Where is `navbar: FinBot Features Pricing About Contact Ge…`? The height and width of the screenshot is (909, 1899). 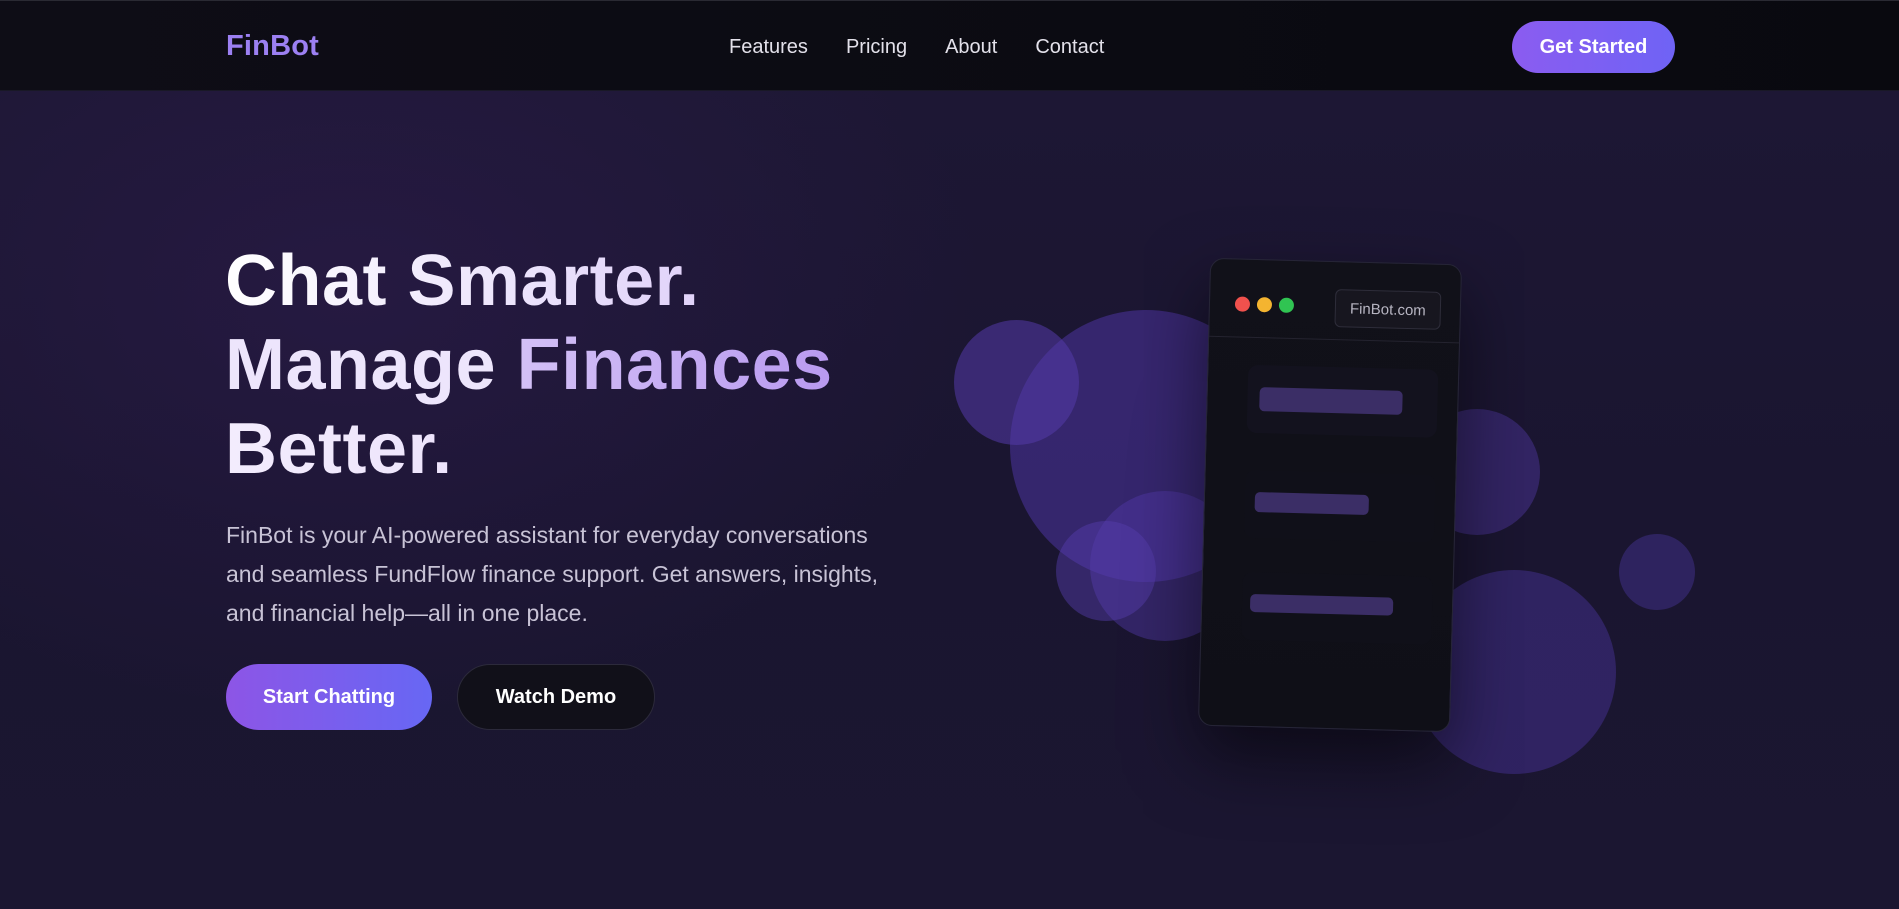
navbar: FinBot Features Pricing About Contact Ge… is located at coordinates (949, 45).